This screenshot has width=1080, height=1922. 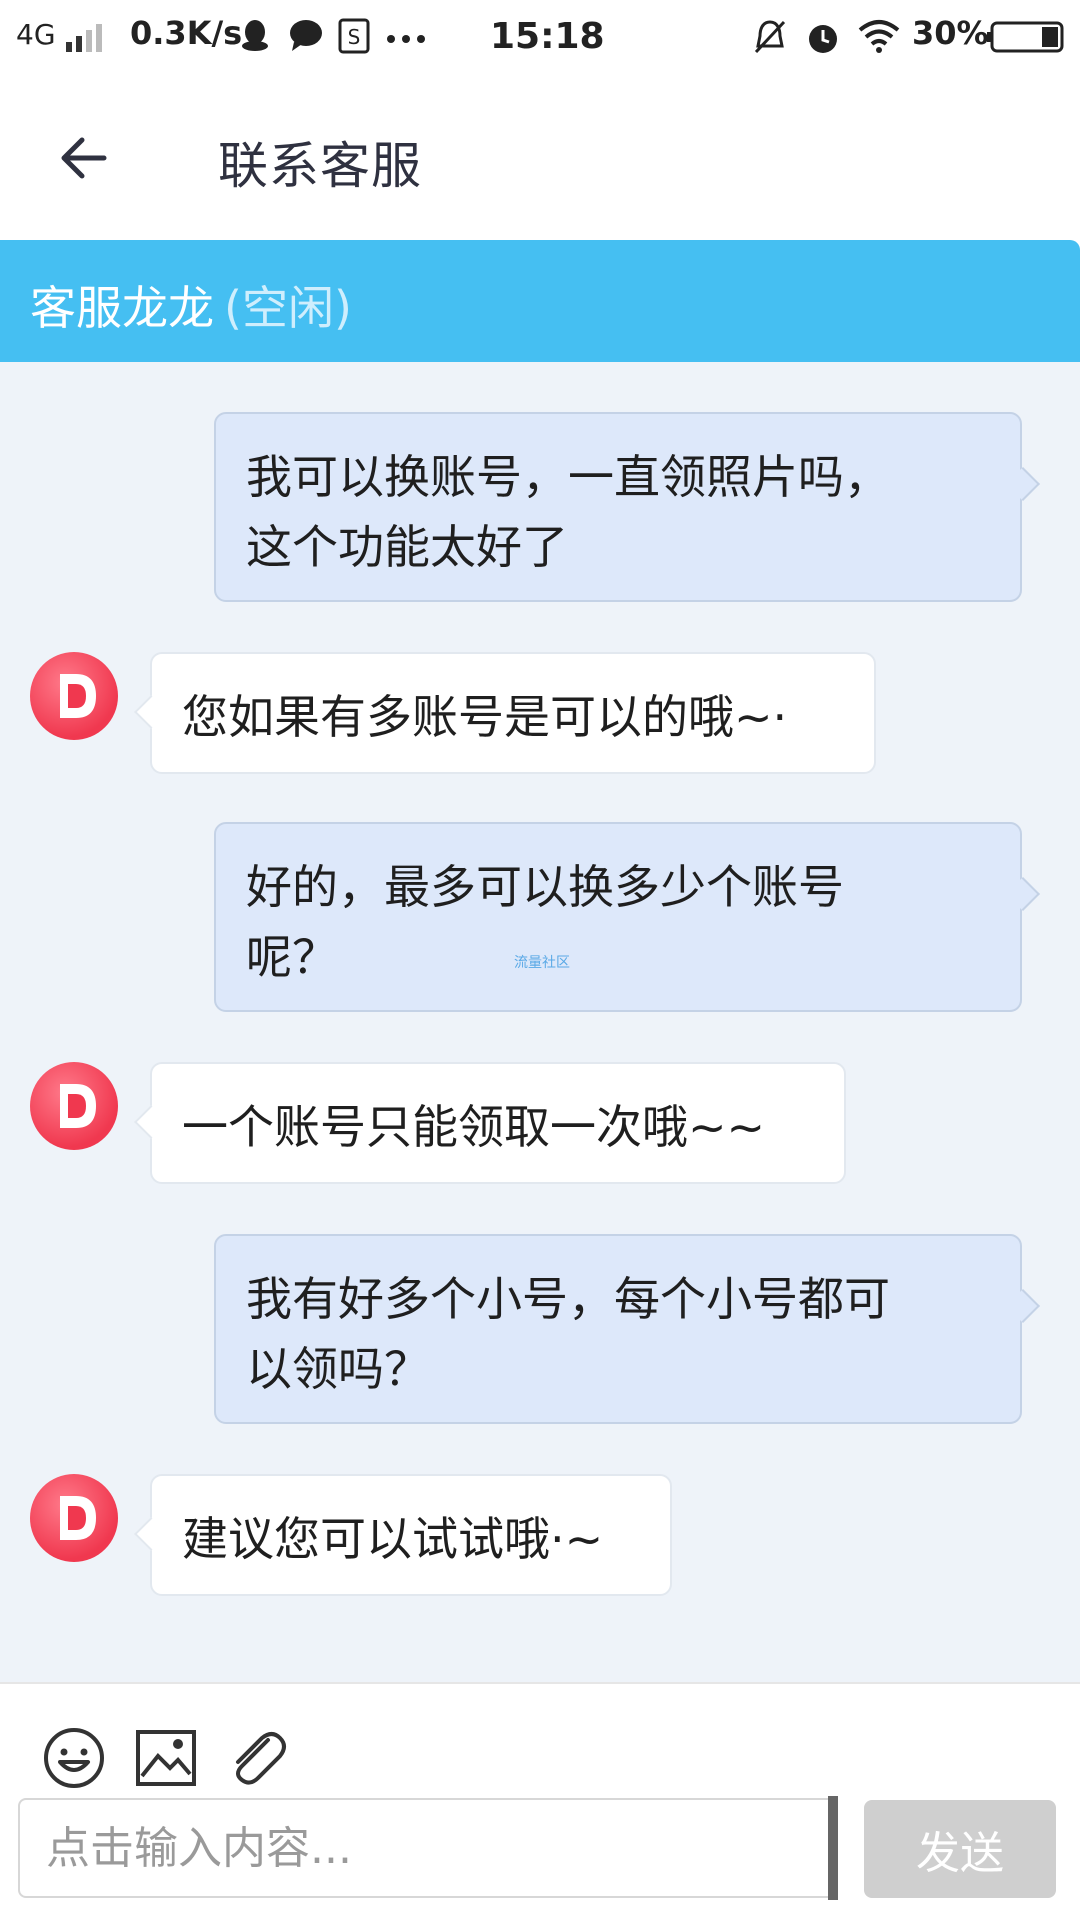 What do you see at coordinates (406, 39) in the screenshot?
I see `more-notifications-icon` at bounding box center [406, 39].